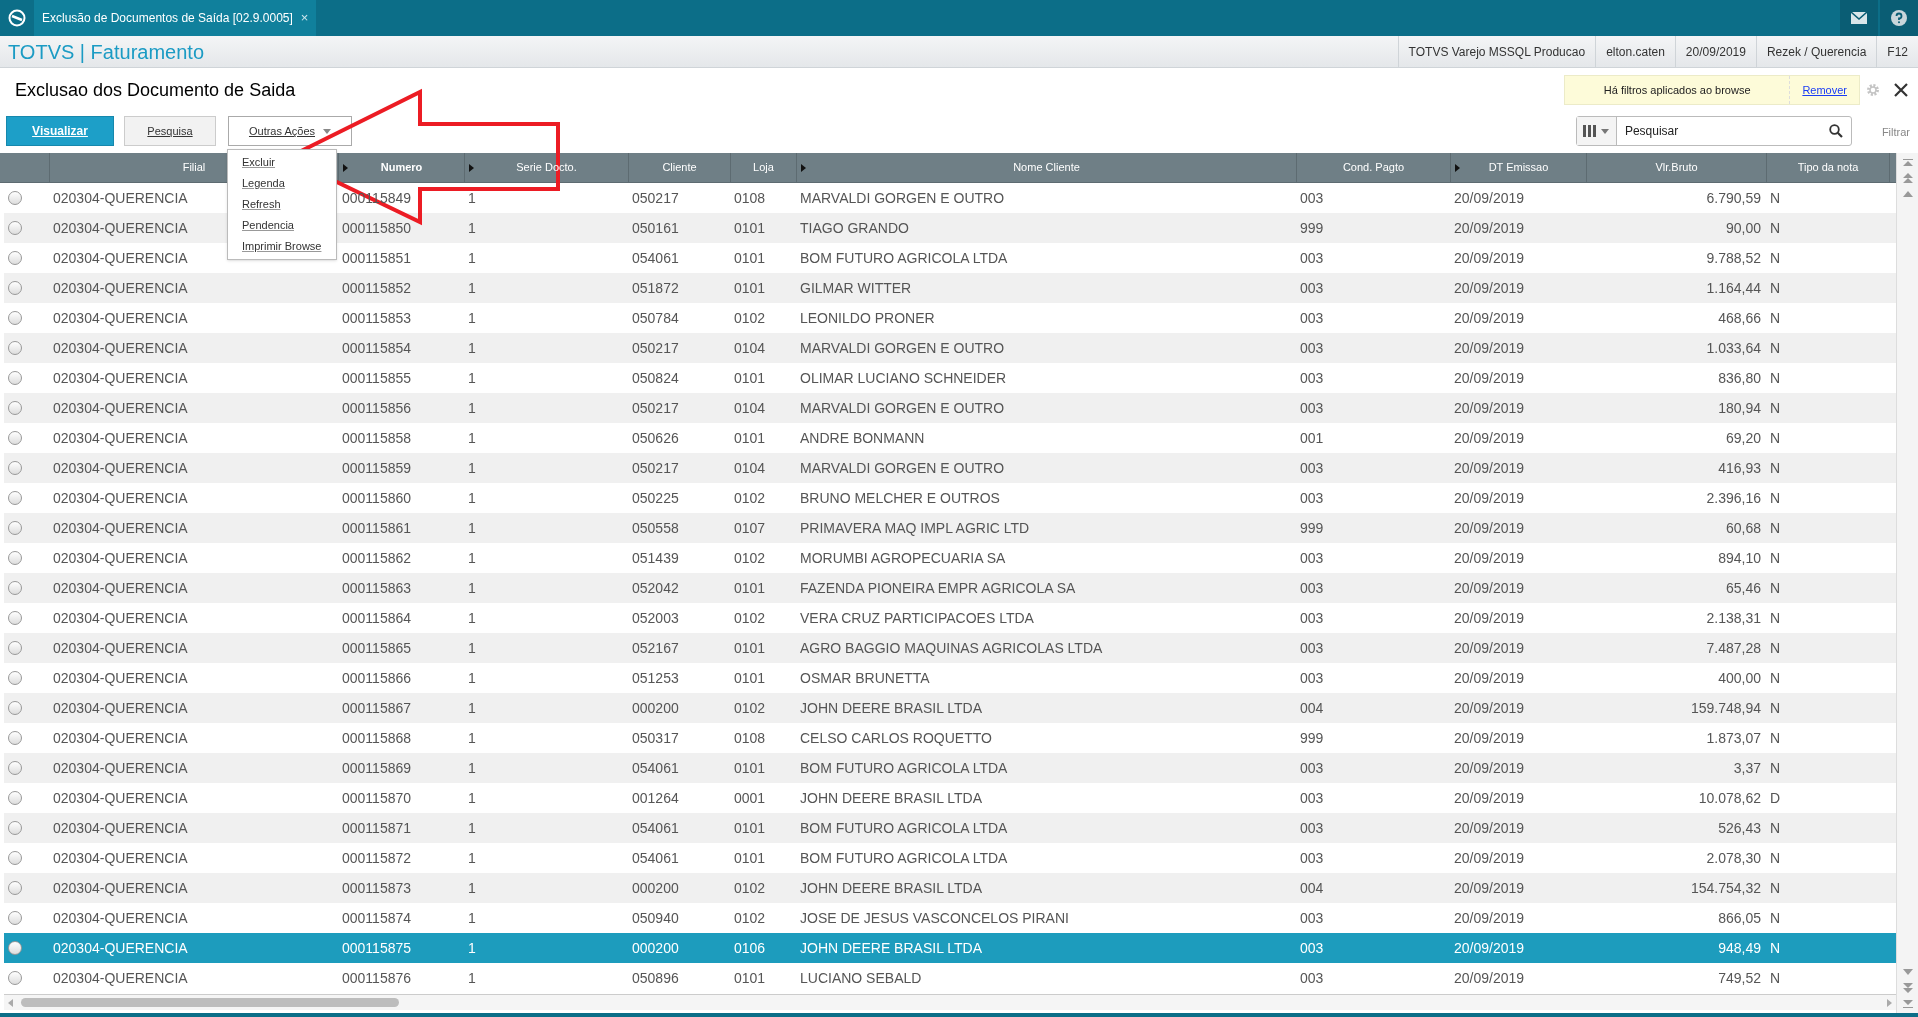 This screenshot has width=1918, height=1017. What do you see at coordinates (680, 167) in the screenshot?
I see `column-header: Cliente` at bounding box center [680, 167].